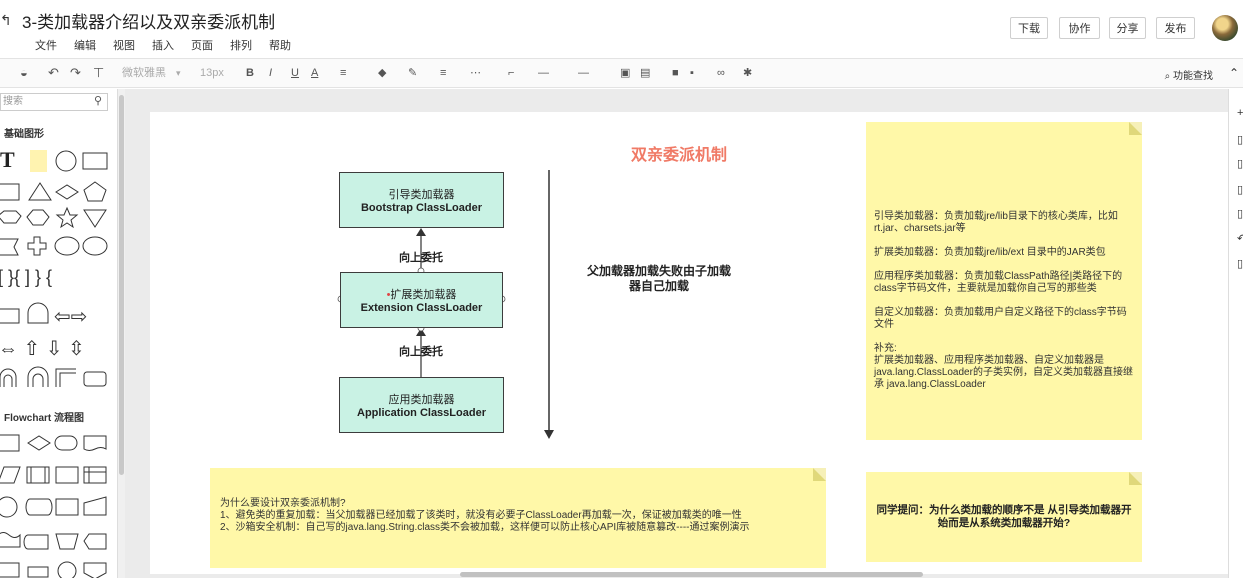 Image resolution: width=1243 pixels, height=578 pixels. I want to click on sticky-note-question: 同学提问：为什么类加载的顺序不是 从引导类加载器开始而是从系统类加载器开始?, so click(1004, 517).